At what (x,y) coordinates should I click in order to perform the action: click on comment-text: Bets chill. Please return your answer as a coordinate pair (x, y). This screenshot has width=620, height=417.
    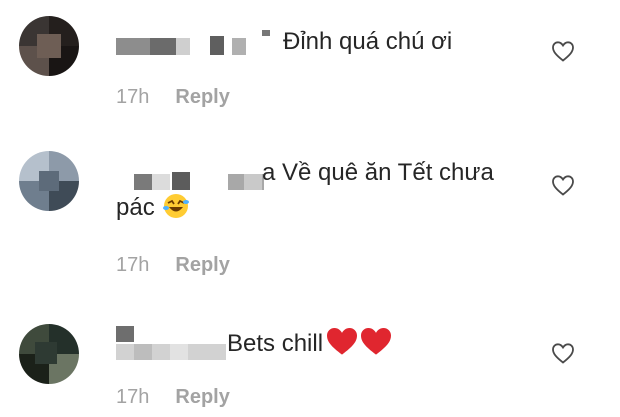
    Looking at the image, I should click on (310, 342).